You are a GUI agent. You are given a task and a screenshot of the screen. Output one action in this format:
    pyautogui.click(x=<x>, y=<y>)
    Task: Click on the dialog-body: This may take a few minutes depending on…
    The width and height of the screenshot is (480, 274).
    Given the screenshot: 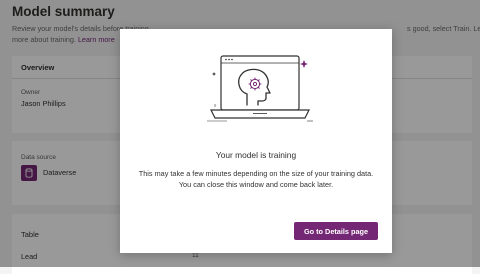 What is the action you would take?
    pyautogui.click(x=256, y=179)
    